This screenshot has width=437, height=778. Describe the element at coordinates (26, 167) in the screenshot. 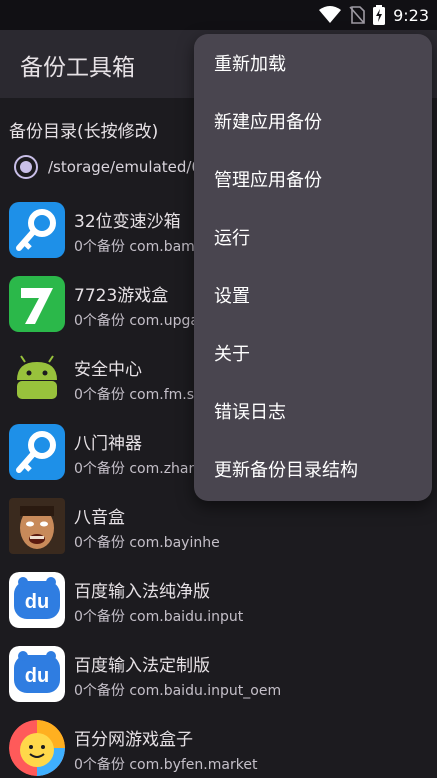

I see `radio-selected-icon` at that location.